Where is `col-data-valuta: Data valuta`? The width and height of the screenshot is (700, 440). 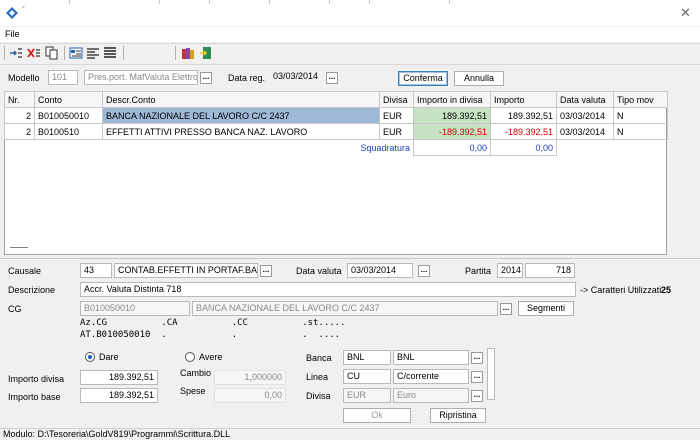 col-data-valuta: Data valuta is located at coordinates (585, 99).